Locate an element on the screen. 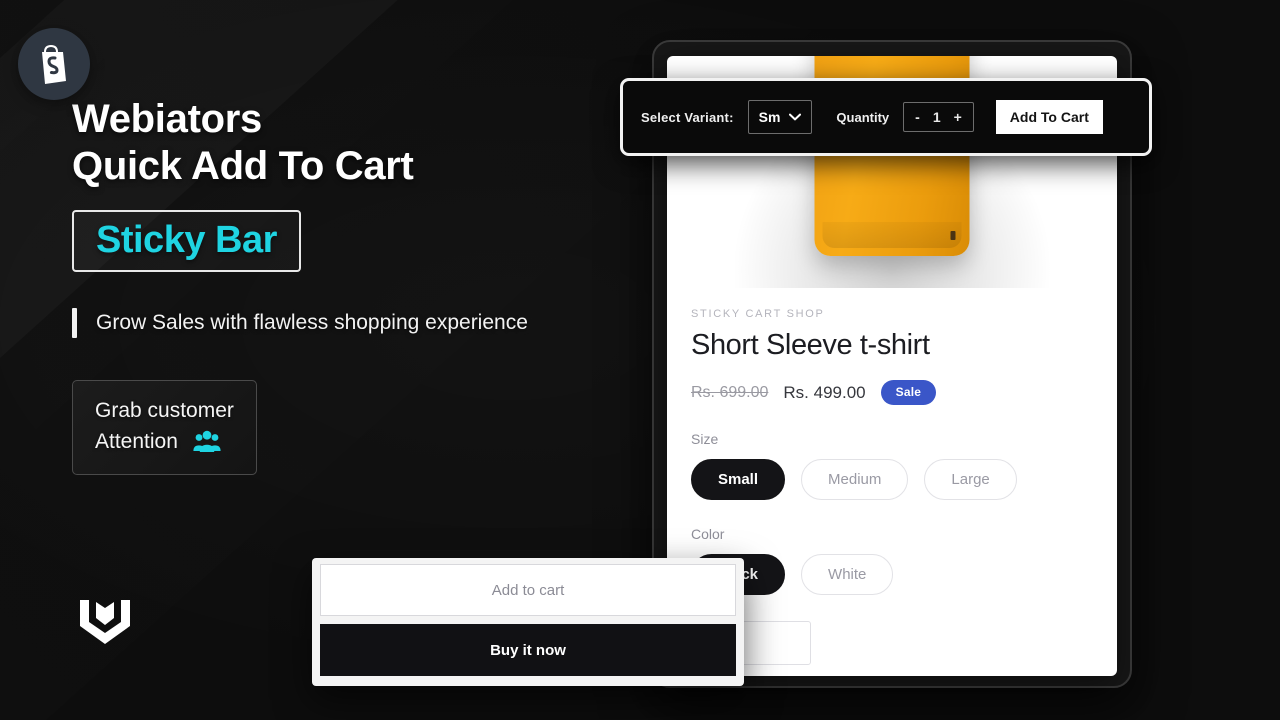  shopify-bag-logo is located at coordinates (54, 64).